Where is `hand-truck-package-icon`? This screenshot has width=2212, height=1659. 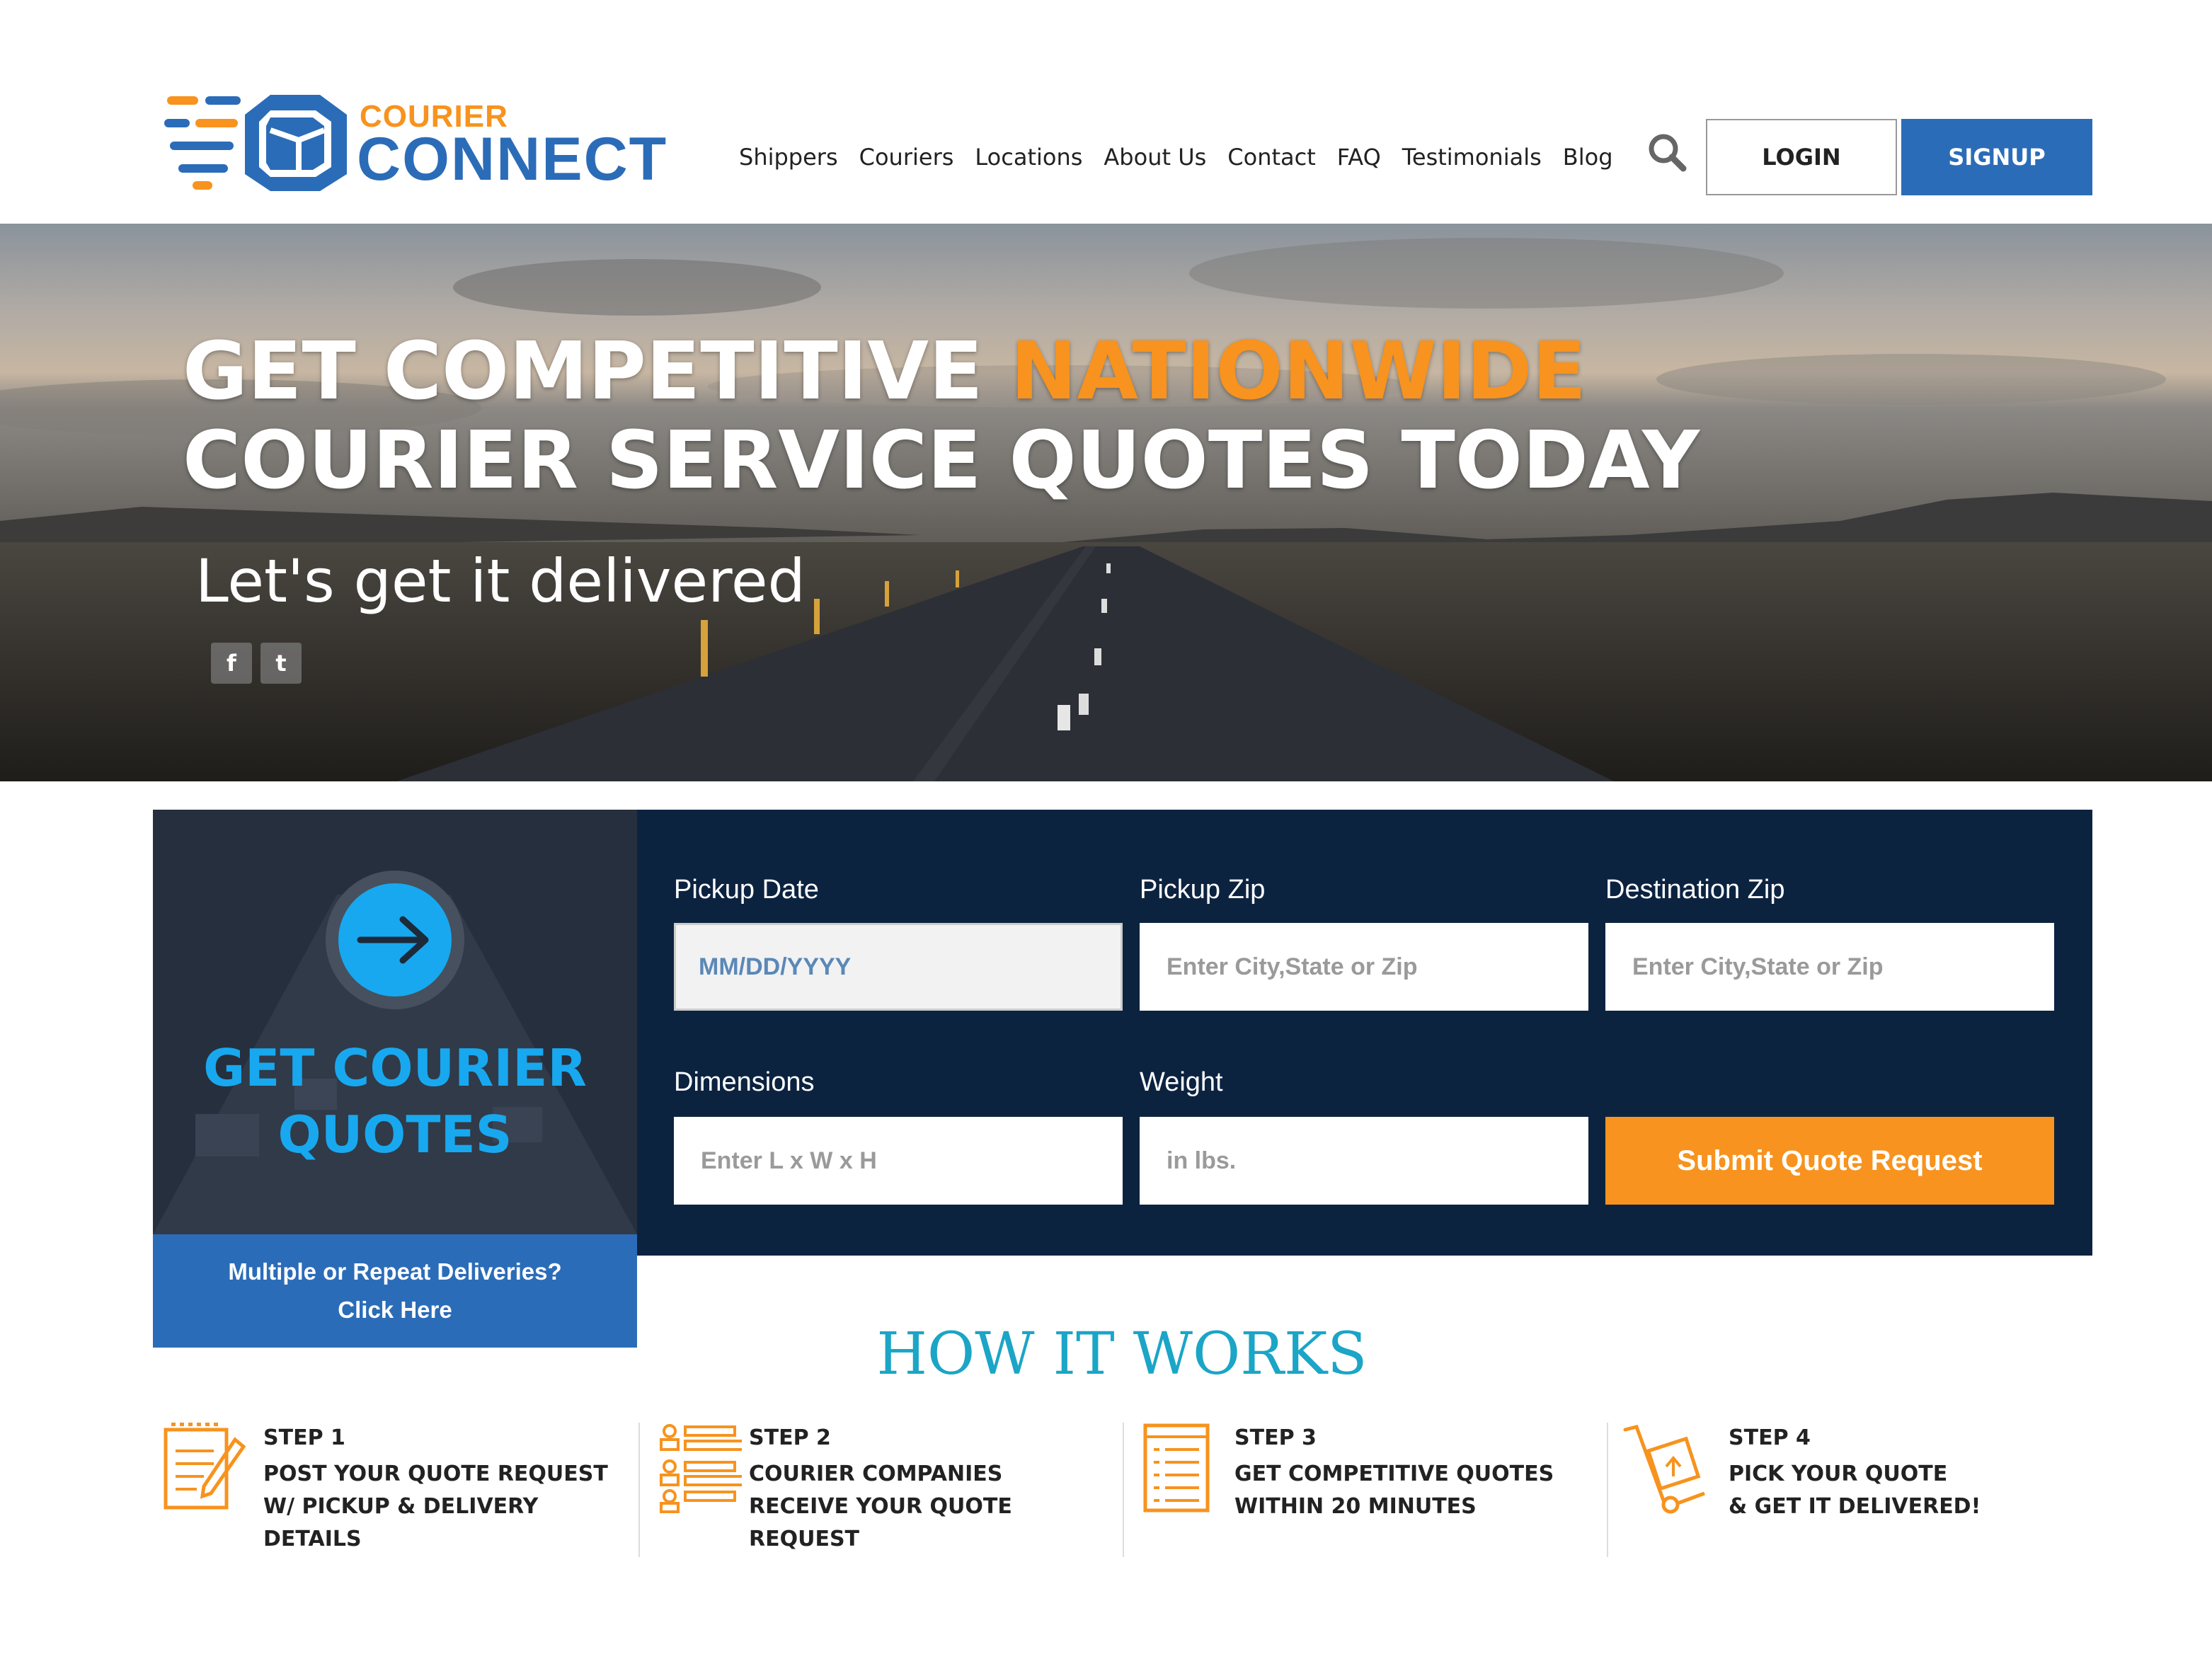
hand-truck-package-icon is located at coordinates (1664, 1469).